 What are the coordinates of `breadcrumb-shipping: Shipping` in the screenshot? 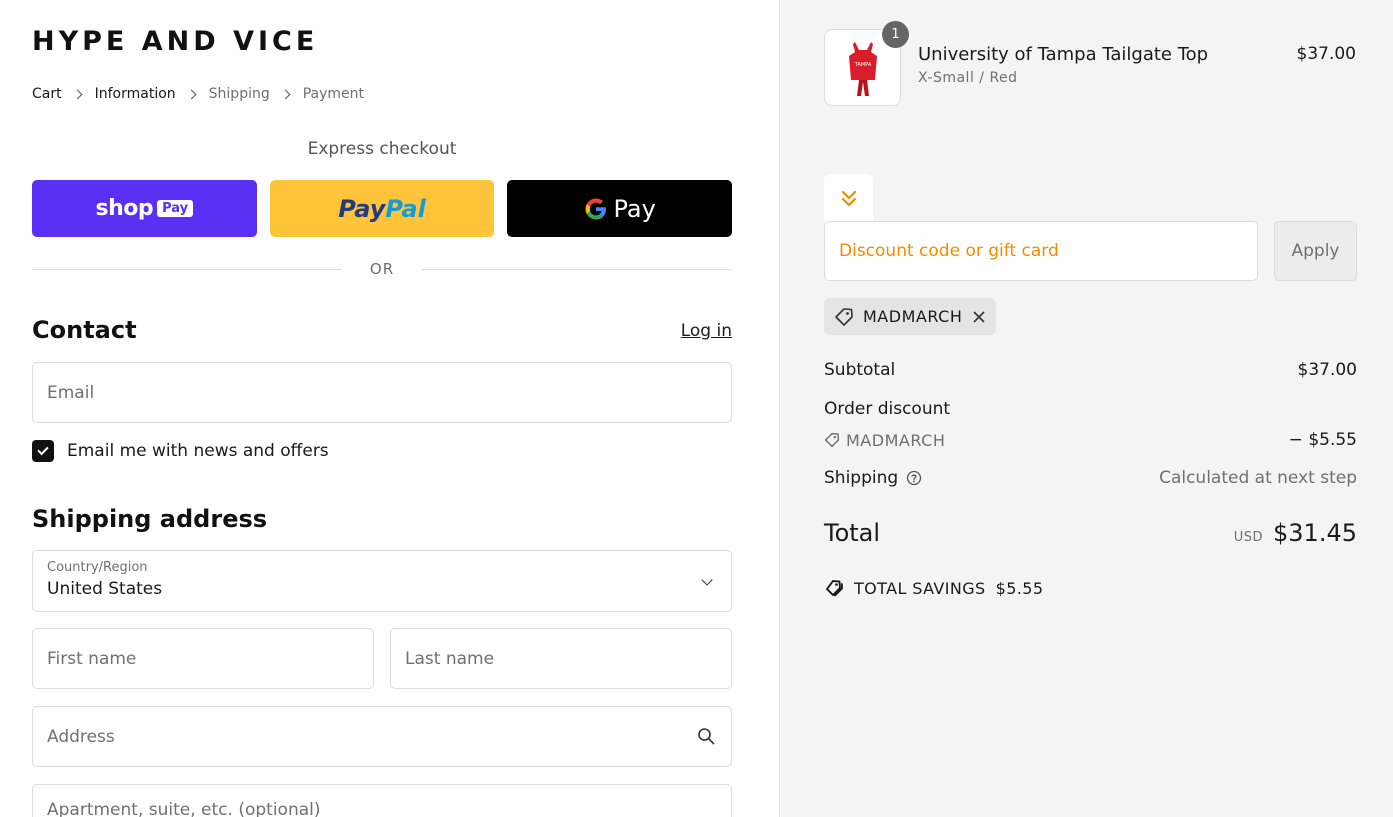 It's located at (239, 94).